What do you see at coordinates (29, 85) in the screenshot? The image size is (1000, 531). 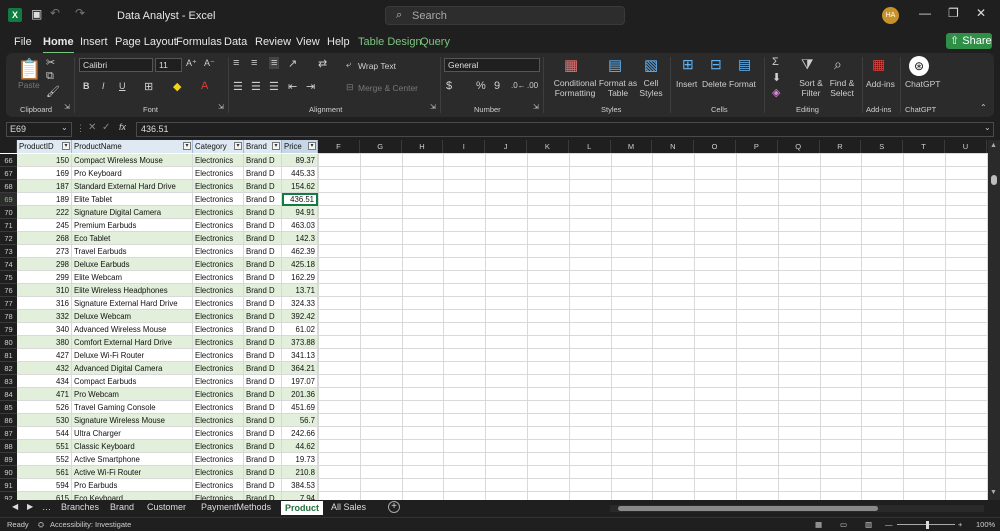 I see `paste-label: Paste` at bounding box center [29, 85].